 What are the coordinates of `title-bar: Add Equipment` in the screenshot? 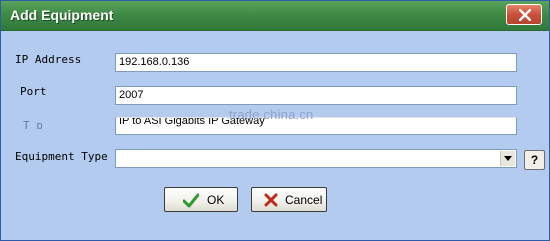 It's located at (275, 16).